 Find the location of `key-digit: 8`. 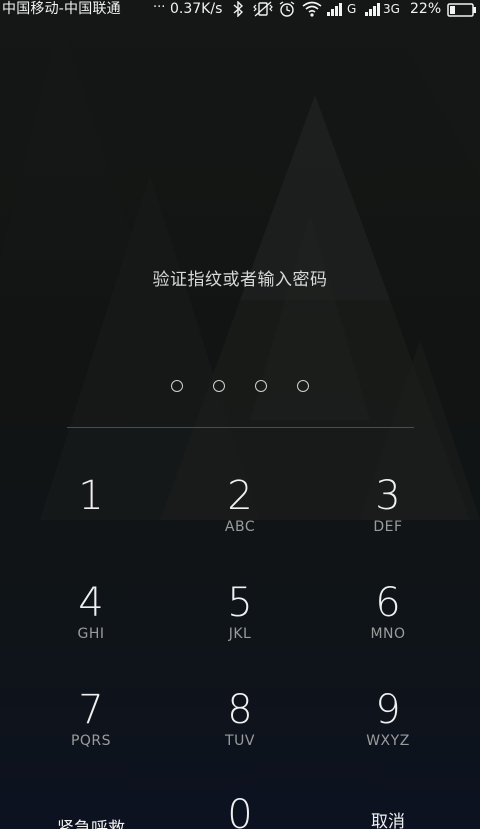

key-digit: 8 is located at coordinates (240, 710).